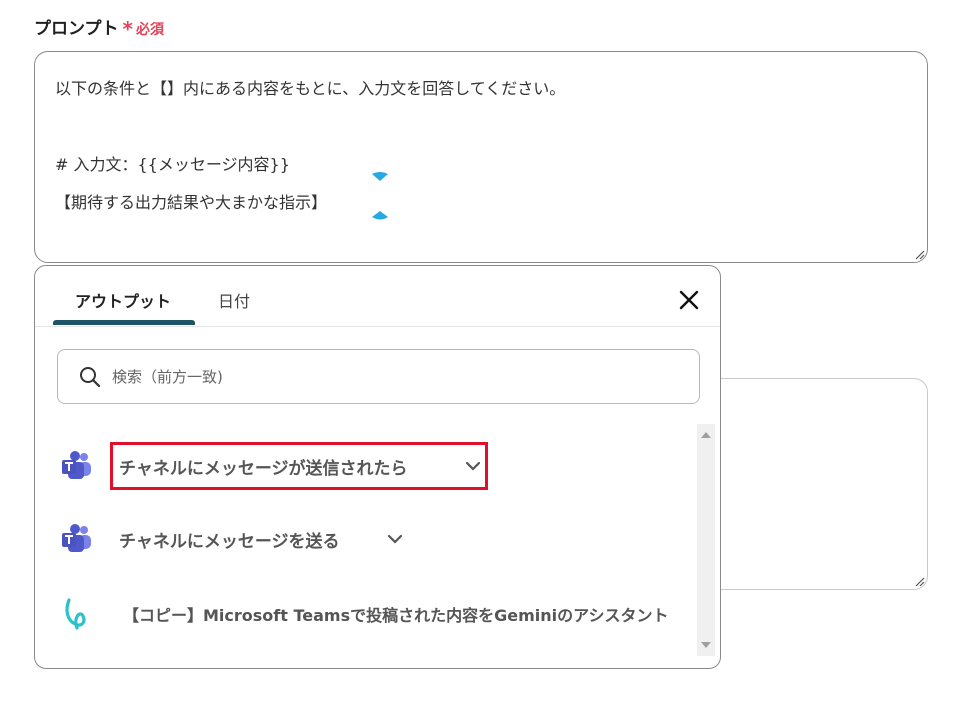  What do you see at coordinates (123, 300) in the screenshot?
I see `tab-output: アウトプット` at bounding box center [123, 300].